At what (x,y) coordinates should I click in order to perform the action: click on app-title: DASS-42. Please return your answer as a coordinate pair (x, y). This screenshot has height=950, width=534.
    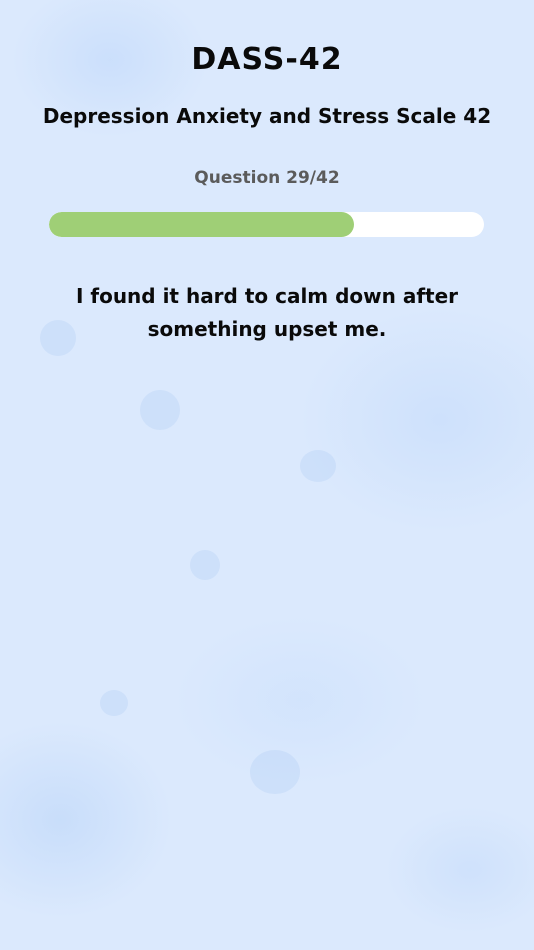
    Looking at the image, I should click on (267, 59).